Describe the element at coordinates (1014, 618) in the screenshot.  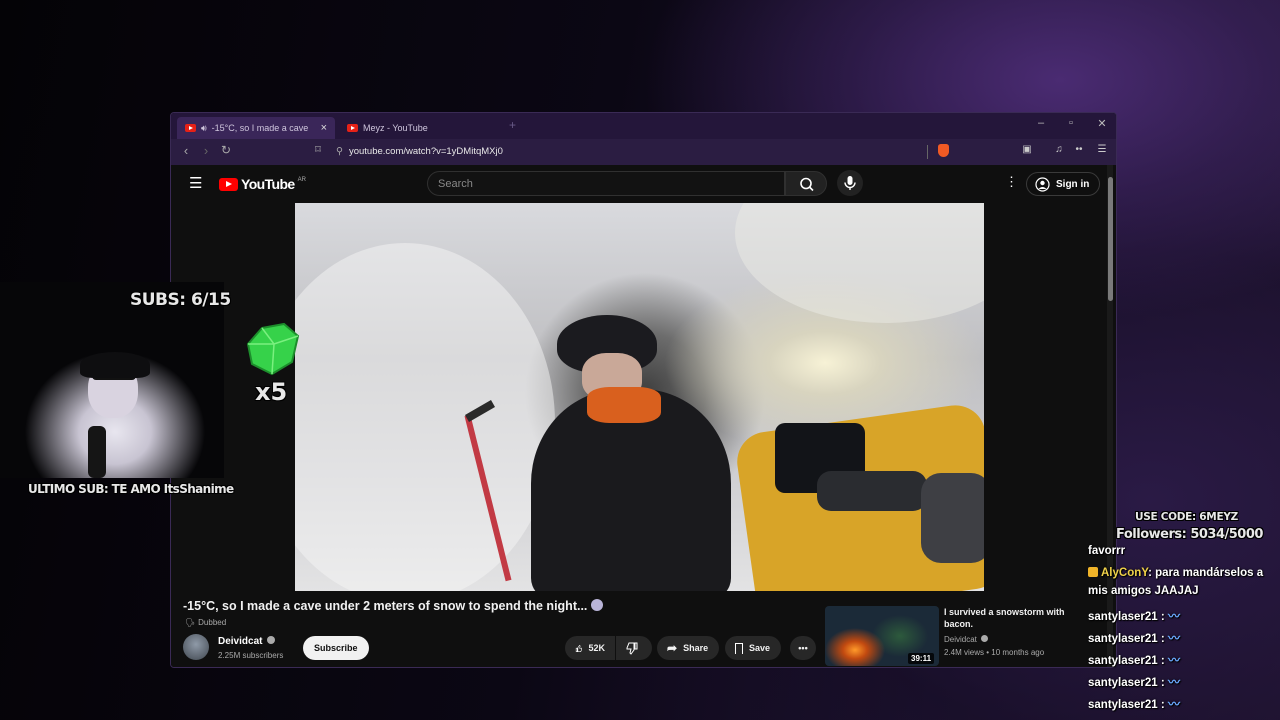
I see `related-video-title: I survived a snowstorm with bacon.` at that location.